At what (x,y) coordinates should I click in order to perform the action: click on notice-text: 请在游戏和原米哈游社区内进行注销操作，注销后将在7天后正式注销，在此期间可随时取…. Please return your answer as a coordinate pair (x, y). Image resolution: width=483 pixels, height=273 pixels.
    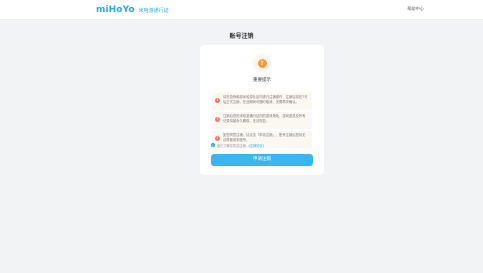
    Looking at the image, I should click on (265, 99).